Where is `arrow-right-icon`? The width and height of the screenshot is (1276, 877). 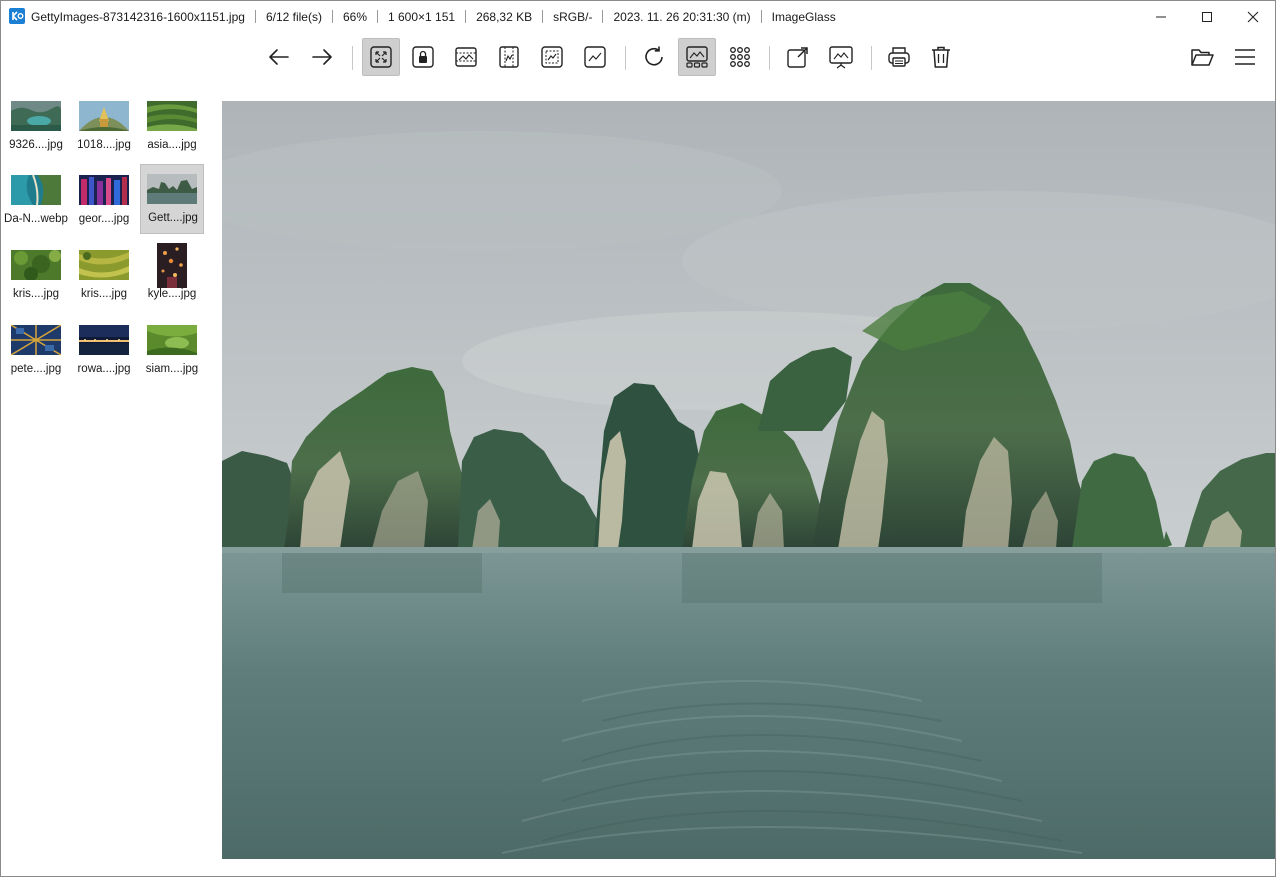 arrow-right-icon is located at coordinates (322, 57).